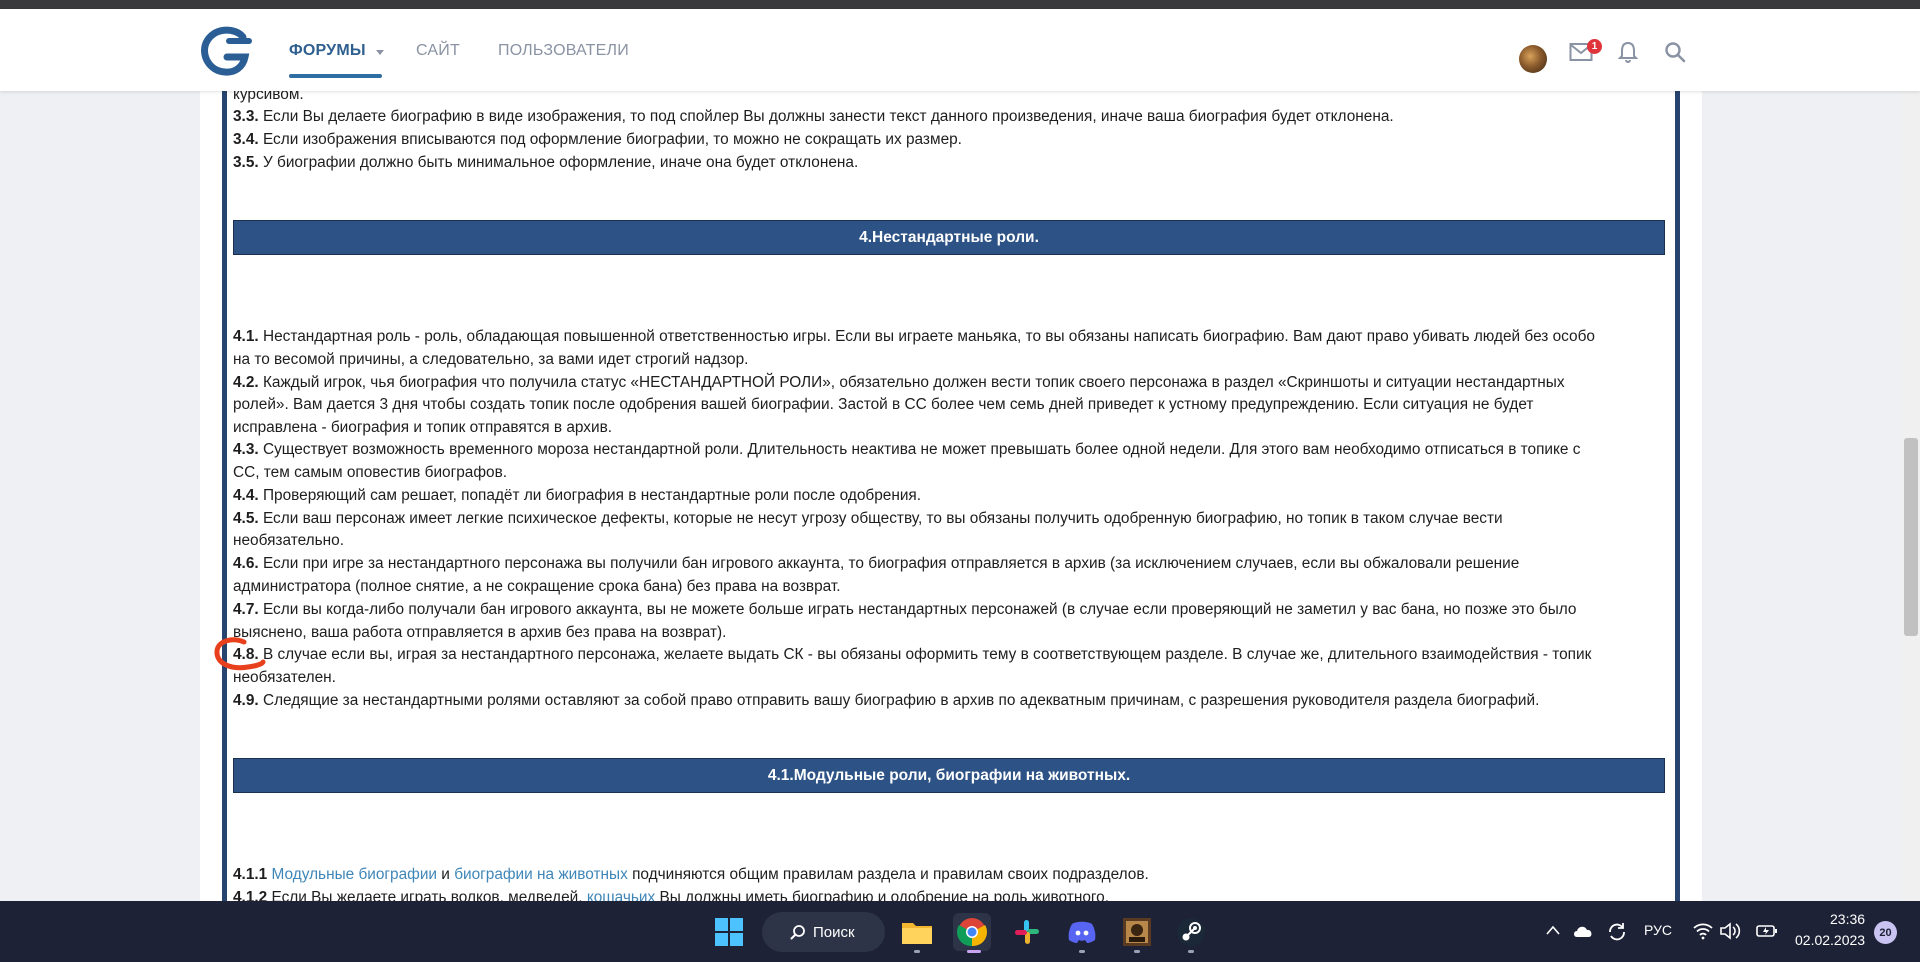 This screenshot has width=1920, height=962. I want to click on language-indicator: РУС, so click(1658, 930).